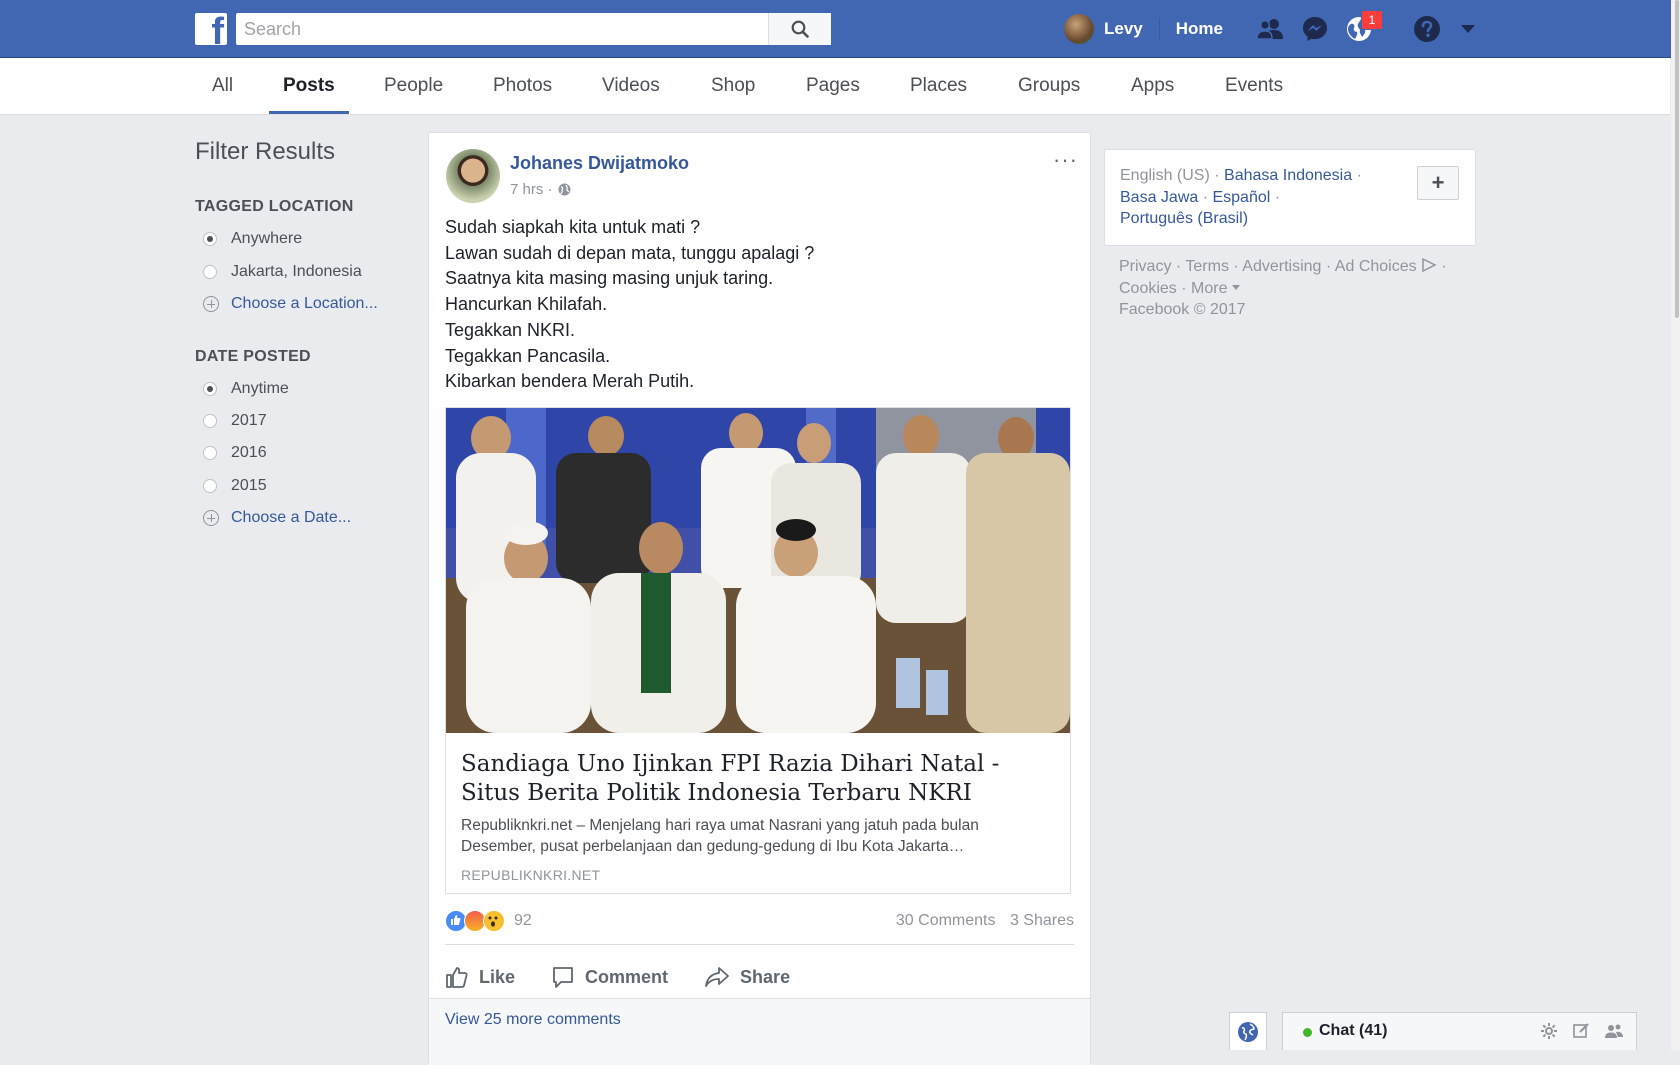 Image resolution: width=1680 pixels, height=1065 pixels. Describe the element at coordinates (1209, 288) in the screenshot. I see `more-link: More` at that location.